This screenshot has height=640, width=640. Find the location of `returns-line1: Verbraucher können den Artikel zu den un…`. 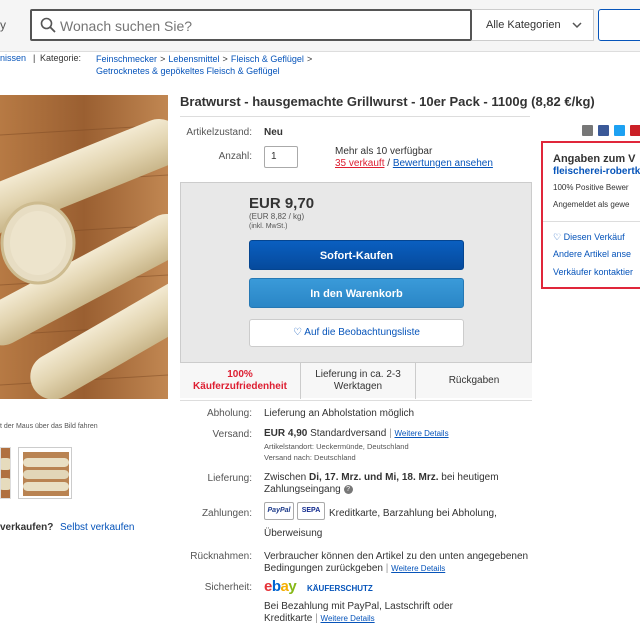

returns-line1: Verbraucher können den Artikel zu den un… is located at coordinates (396, 556).